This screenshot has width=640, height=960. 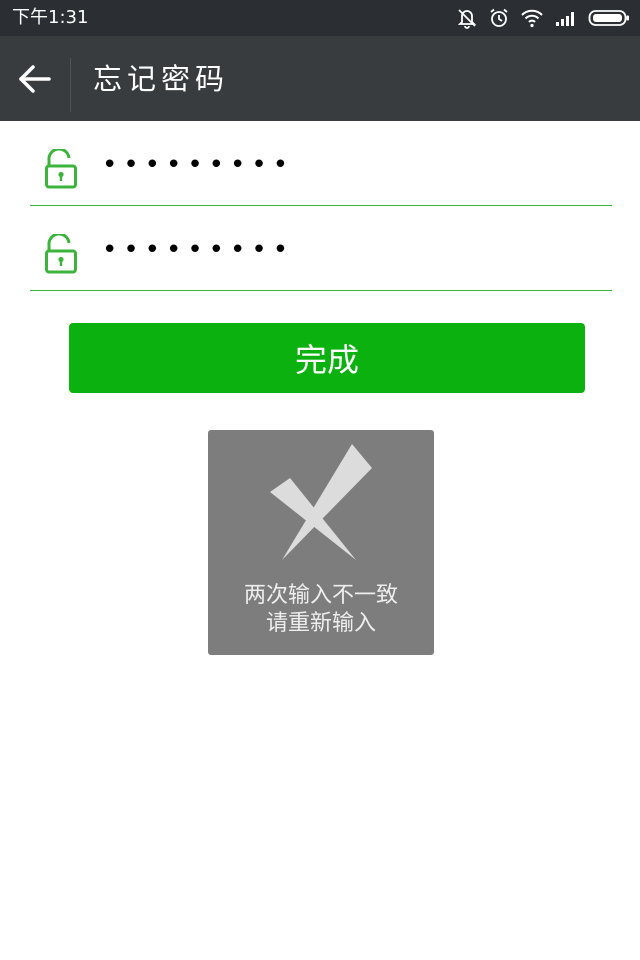 I want to click on status-bar: 下午1:31, so click(x=320, y=18).